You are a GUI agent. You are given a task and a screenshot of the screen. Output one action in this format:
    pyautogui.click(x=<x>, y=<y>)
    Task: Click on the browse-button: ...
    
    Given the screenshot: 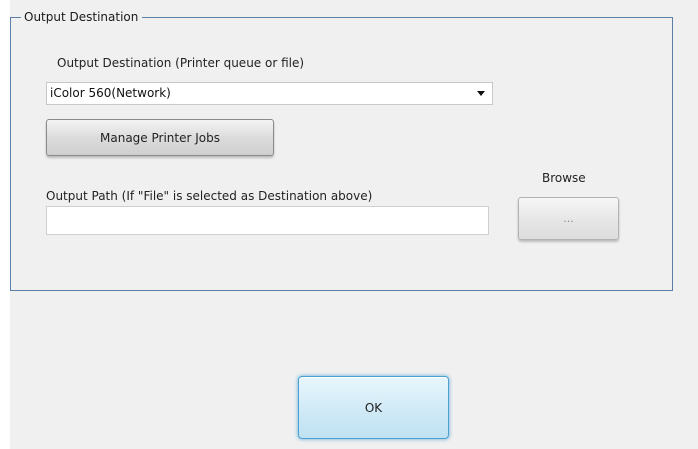 What is the action you would take?
    pyautogui.click(x=568, y=218)
    